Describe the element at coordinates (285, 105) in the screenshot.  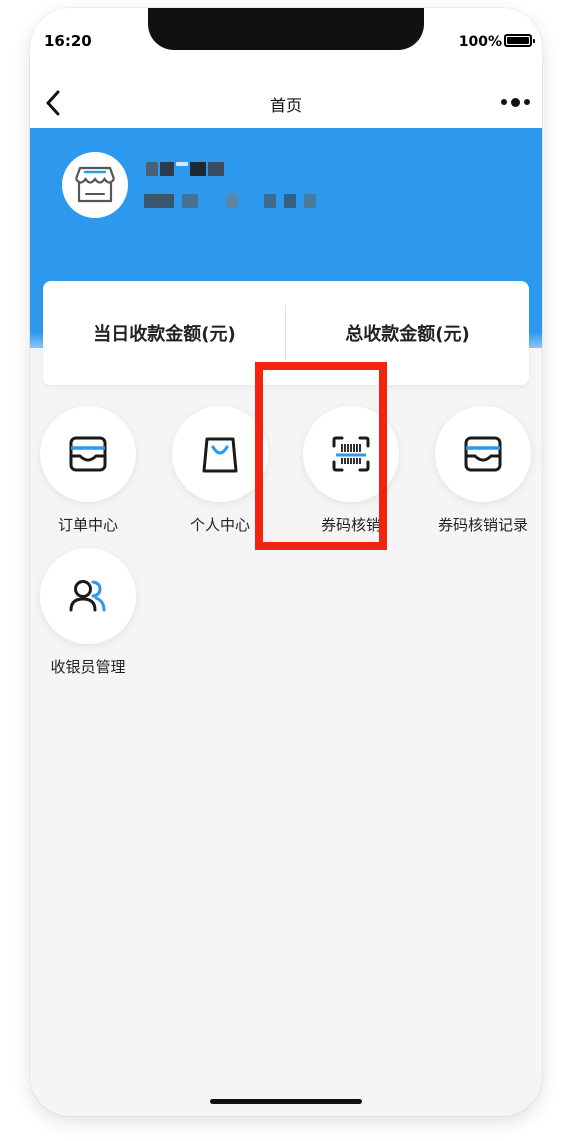
I see `page-title: 首页` at that location.